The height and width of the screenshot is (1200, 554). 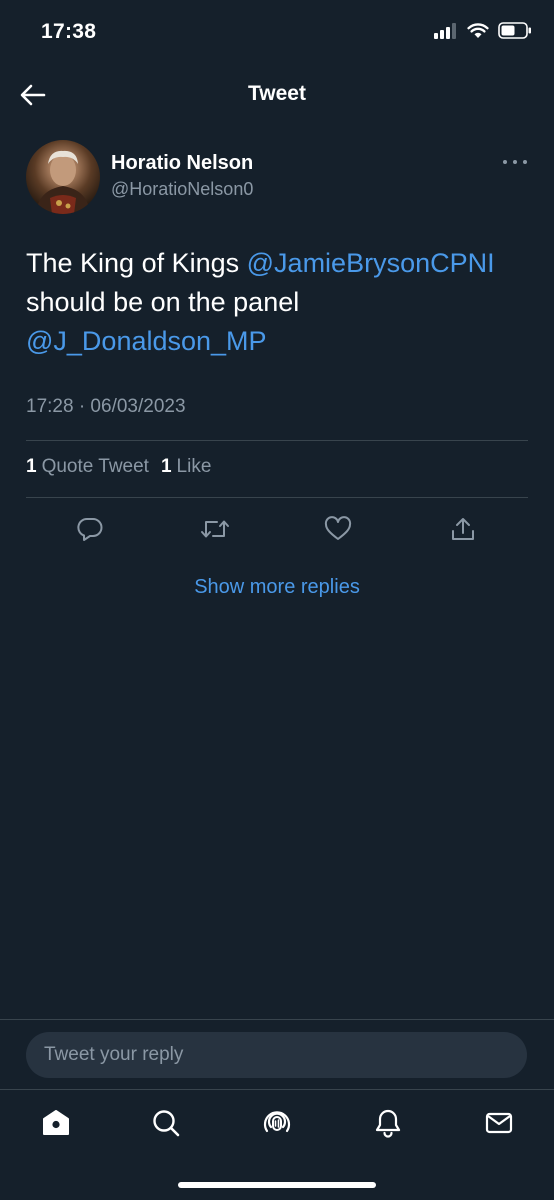 I want to click on like-stat: 1 Like, so click(x=186, y=467).